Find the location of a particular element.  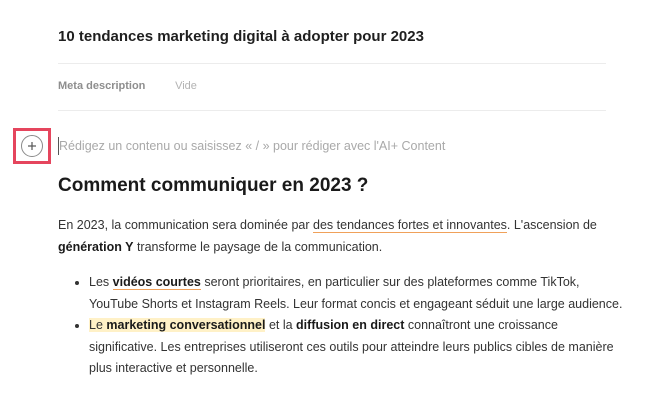

meta-description-row: Meta description Vide is located at coordinates (127, 86).